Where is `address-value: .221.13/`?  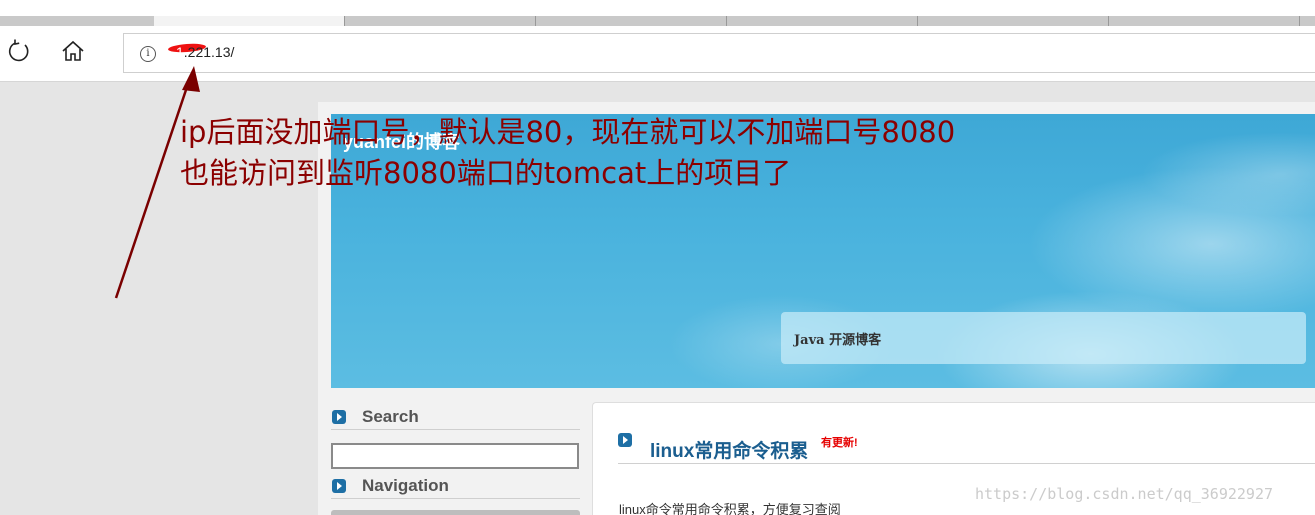
address-value: .221.13/ is located at coordinates (209, 52).